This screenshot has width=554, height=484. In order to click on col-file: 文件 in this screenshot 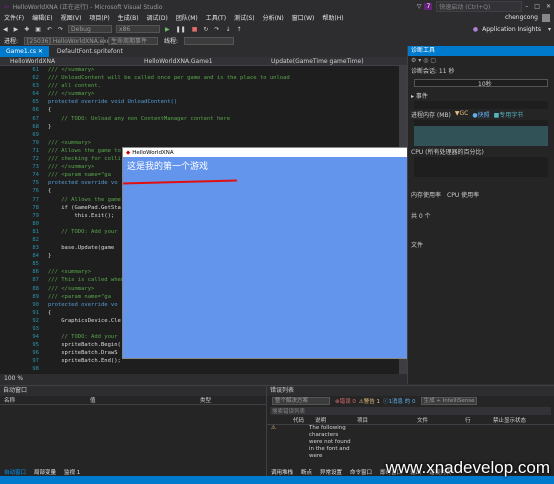, I will do `click(441, 420)`.